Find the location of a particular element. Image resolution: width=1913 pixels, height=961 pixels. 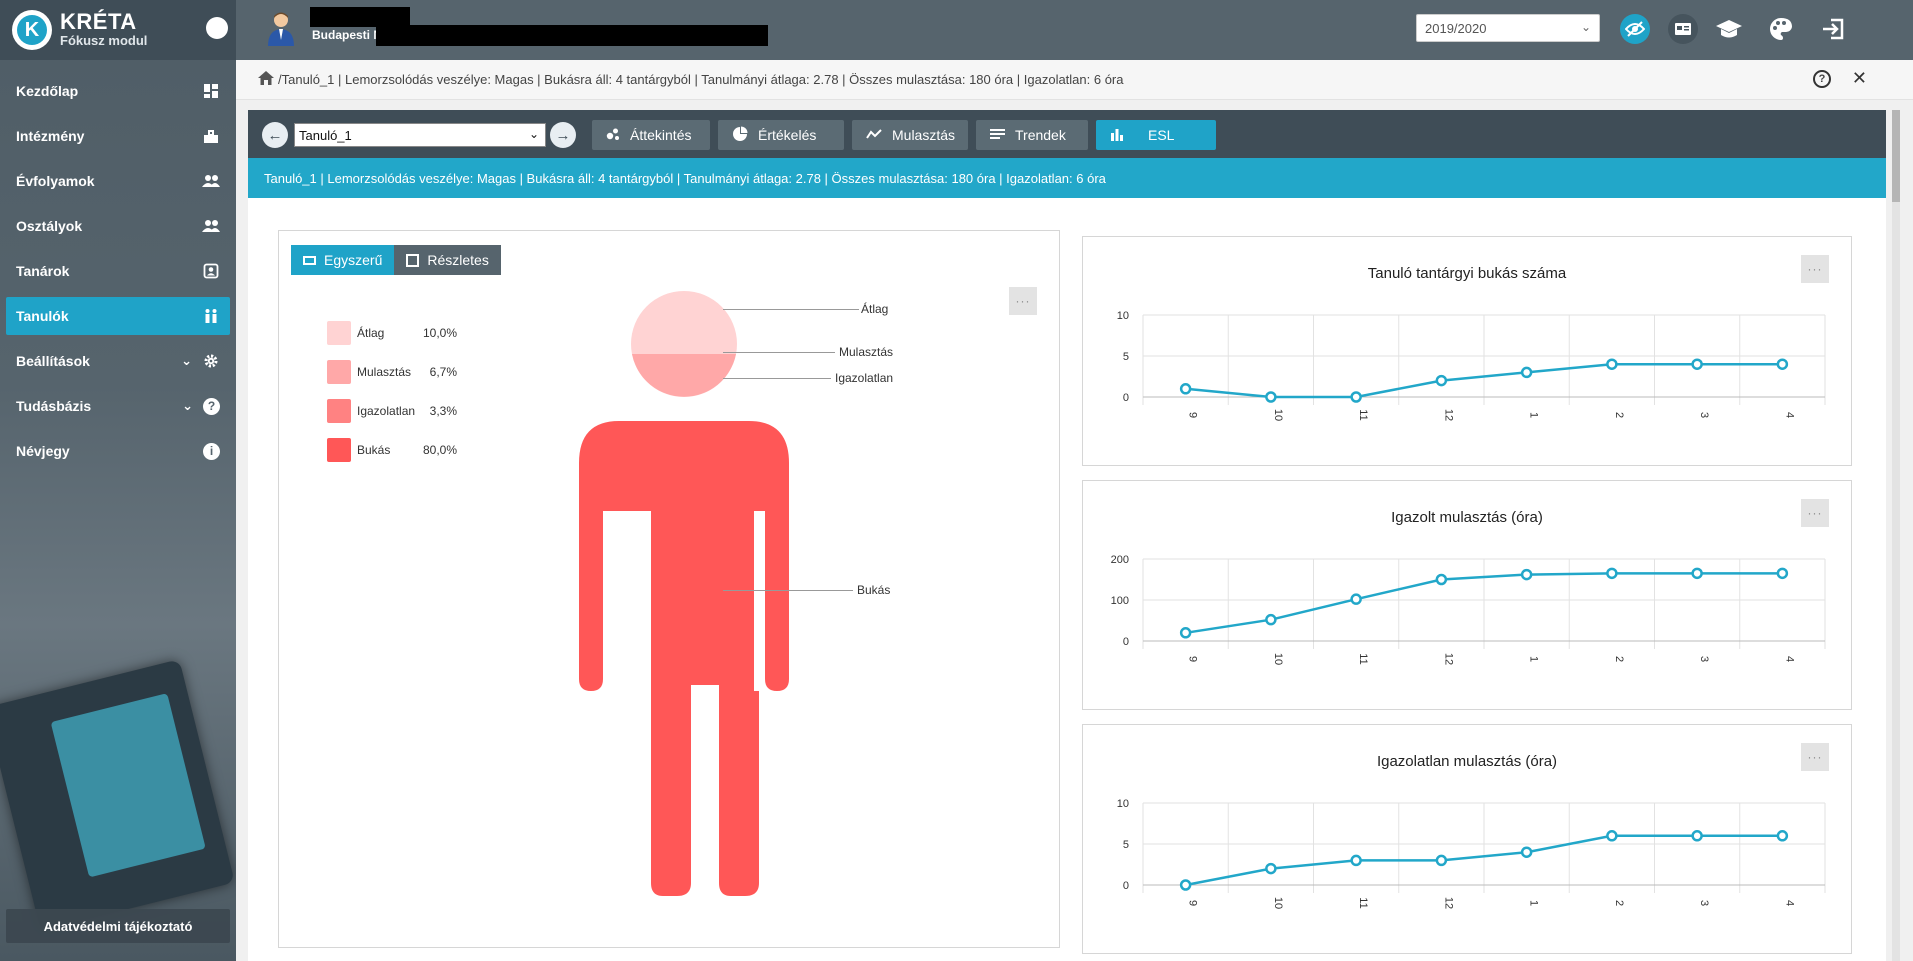

sidebar-item-label: Tudásbázis is located at coordinates (54, 406).